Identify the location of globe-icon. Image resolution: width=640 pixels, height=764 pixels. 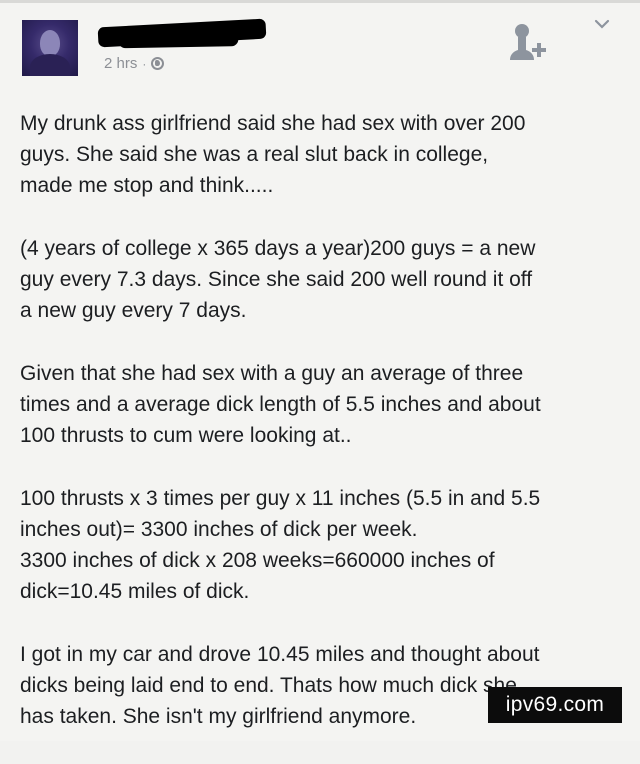
(158, 63).